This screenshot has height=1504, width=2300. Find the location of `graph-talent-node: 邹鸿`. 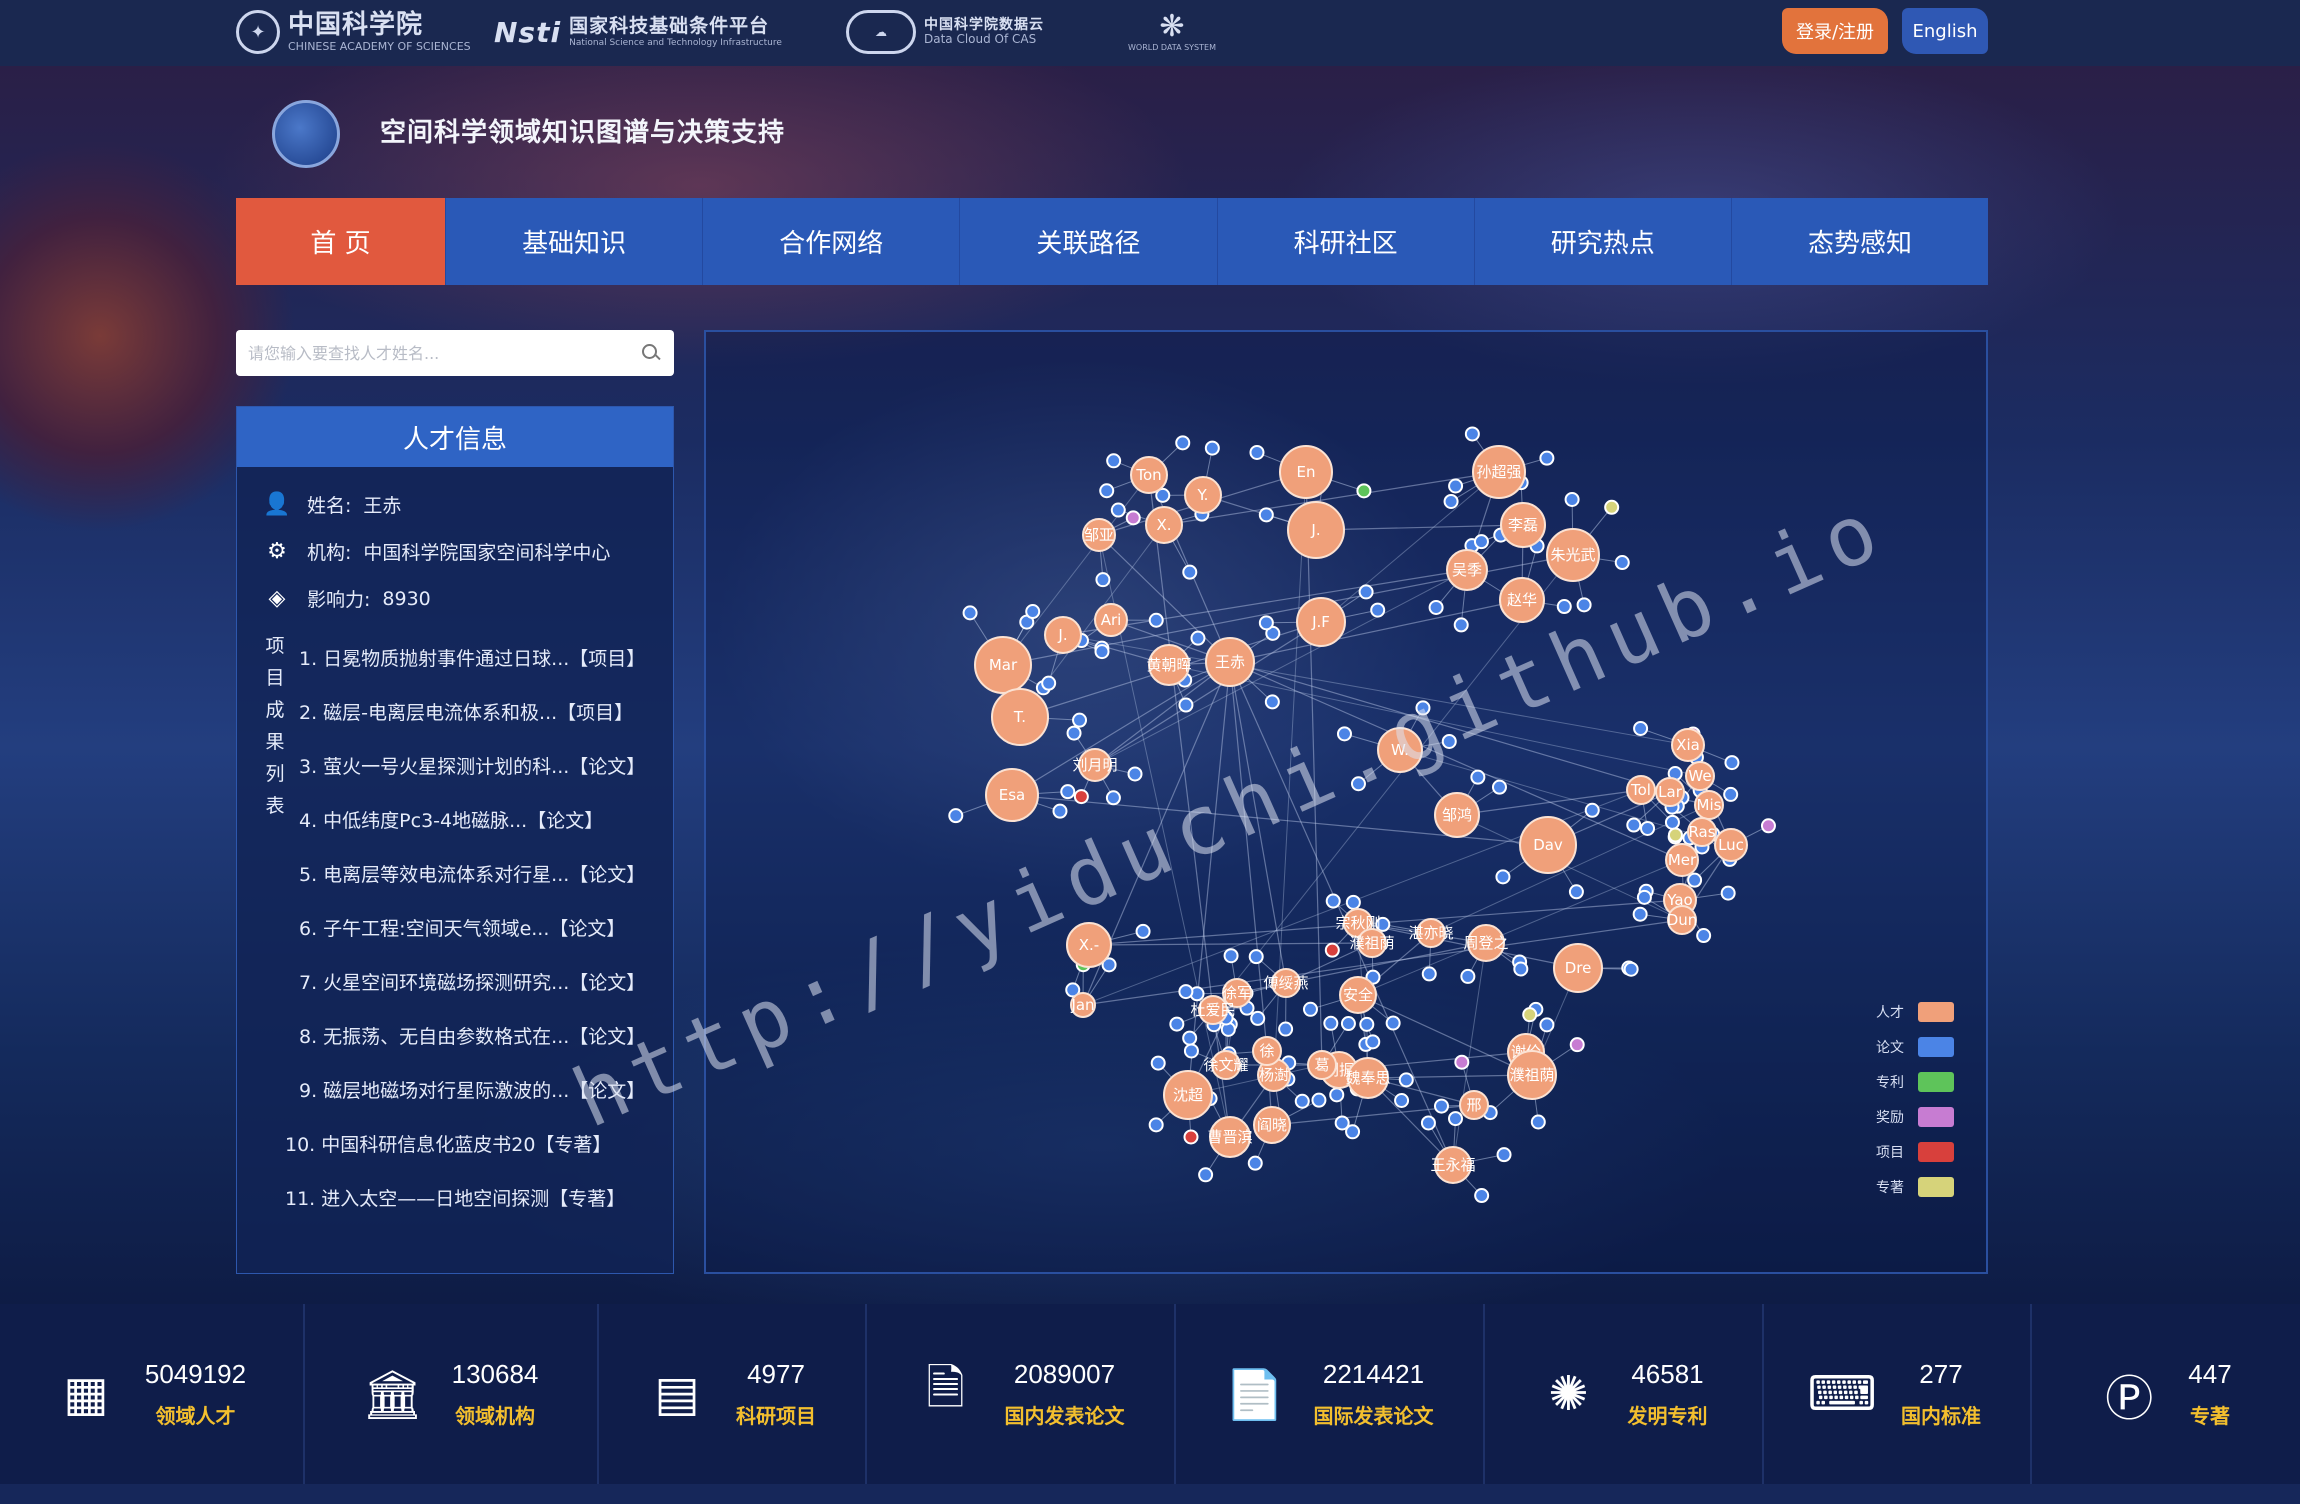

graph-talent-node: 邹鸿 is located at coordinates (1457, 815).